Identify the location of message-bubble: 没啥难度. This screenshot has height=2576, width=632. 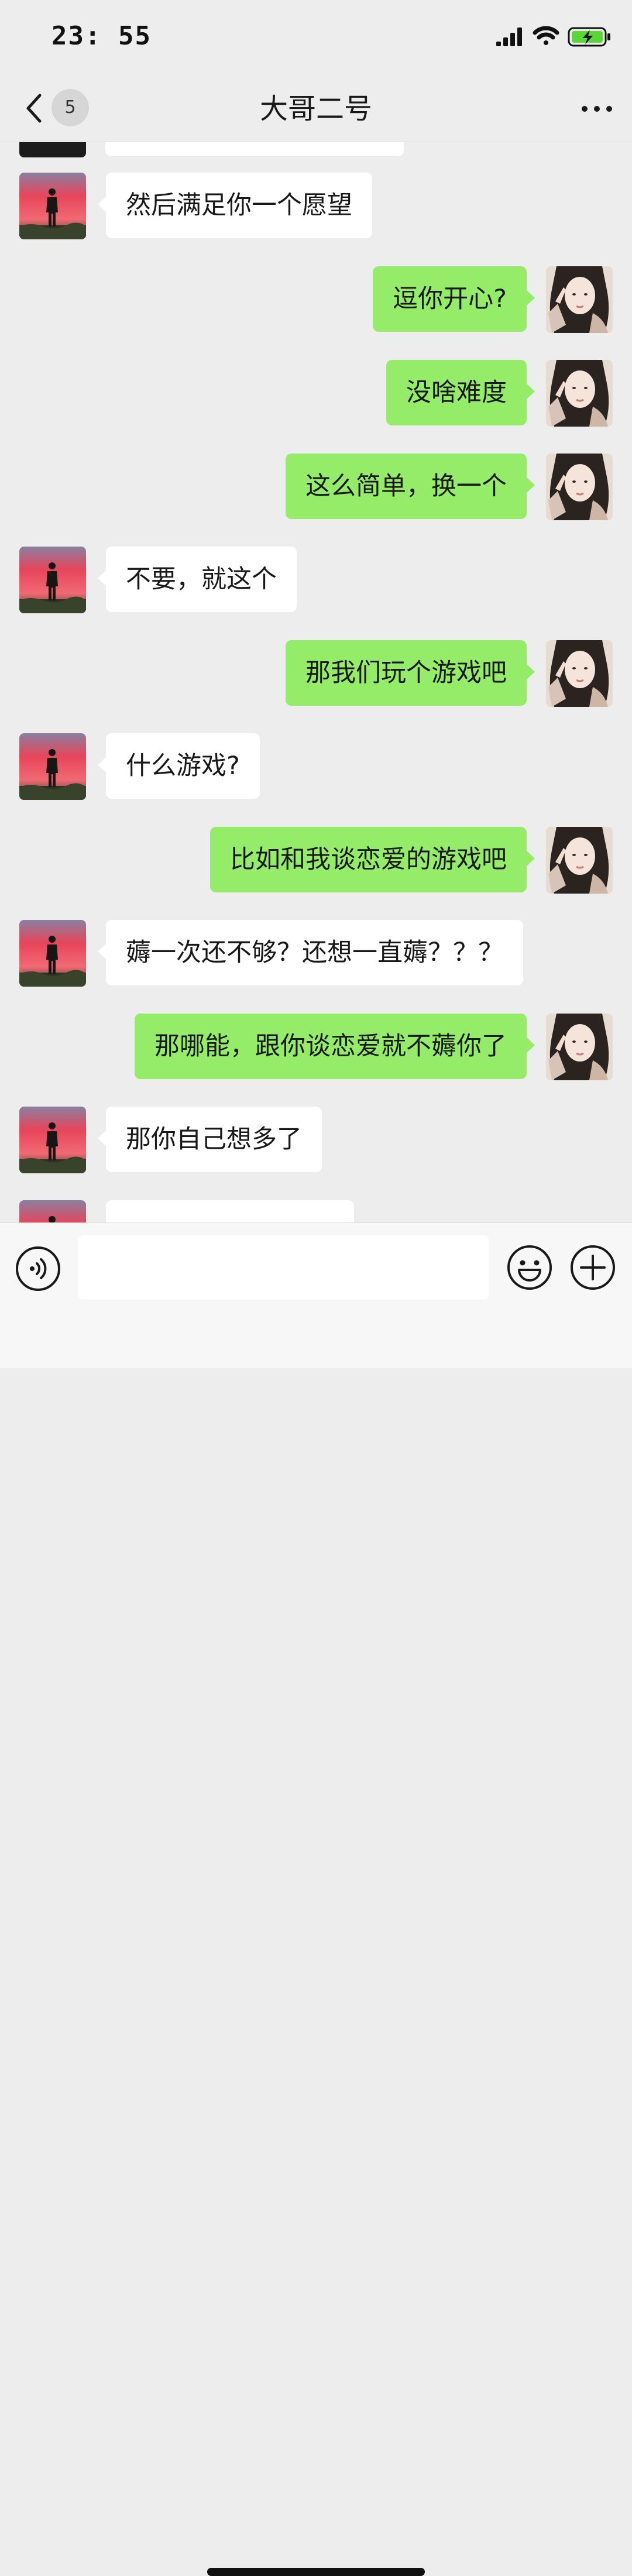
(460, 392).